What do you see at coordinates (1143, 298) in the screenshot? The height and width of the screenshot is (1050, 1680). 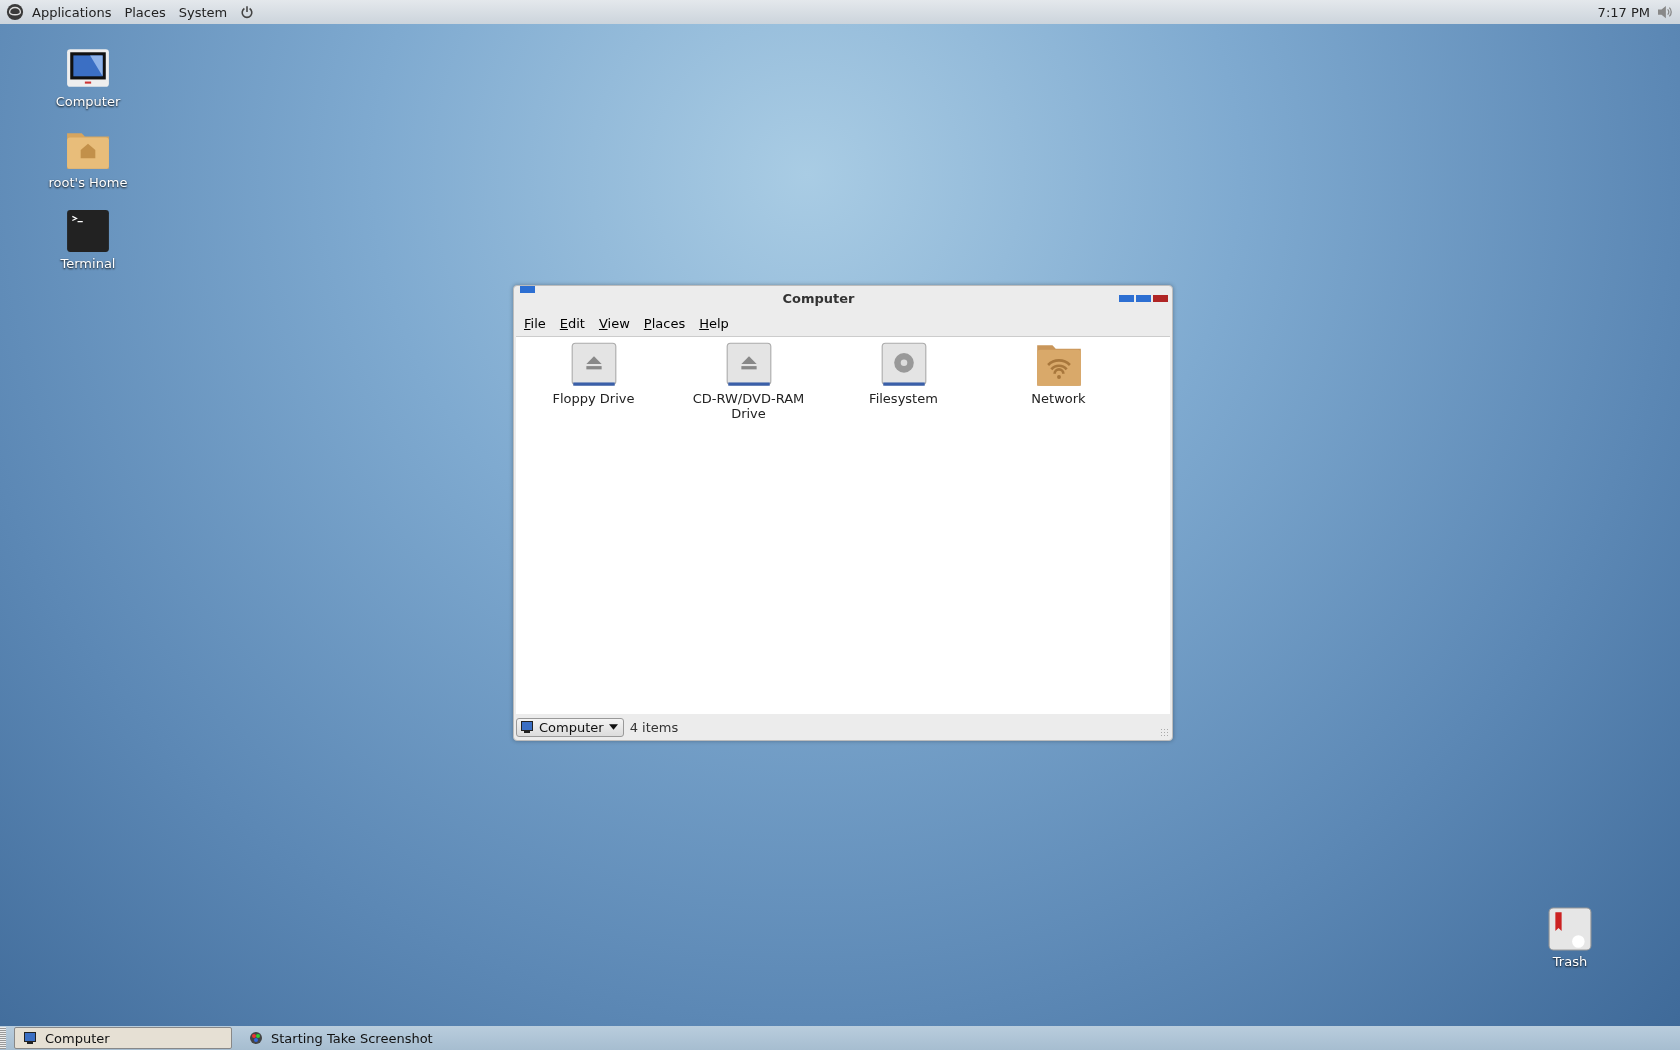 I see `maximize-button` at bounding box center [1143, 298].